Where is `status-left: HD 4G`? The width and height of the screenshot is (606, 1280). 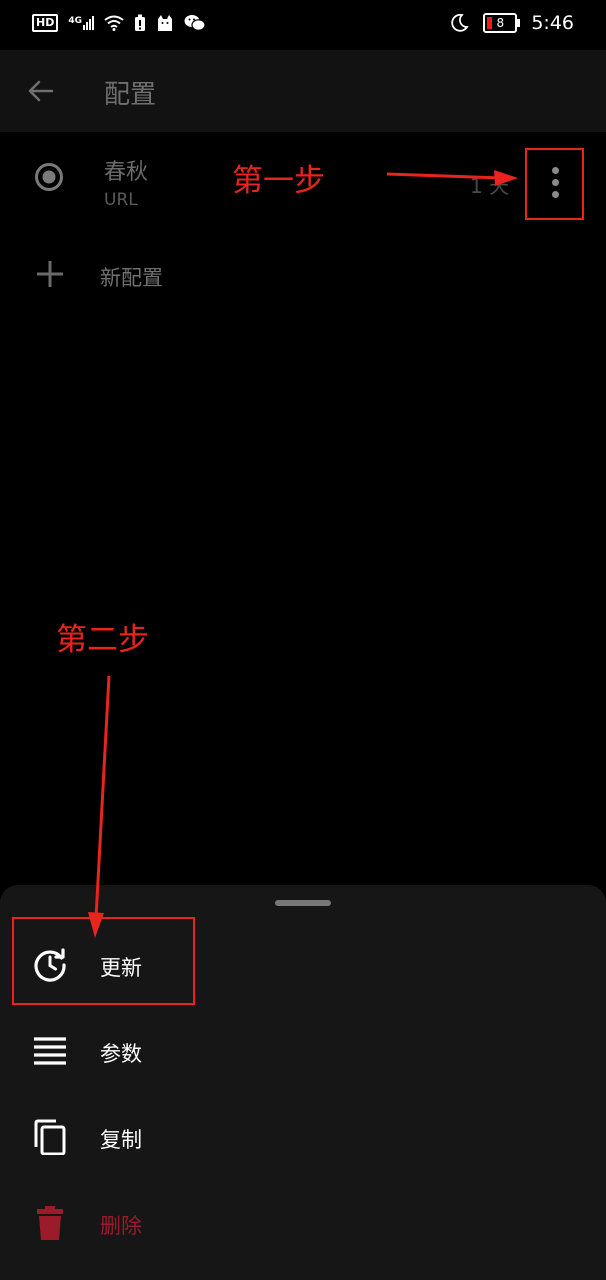 status-left: HD 4G is located at coordinates (119, 23).